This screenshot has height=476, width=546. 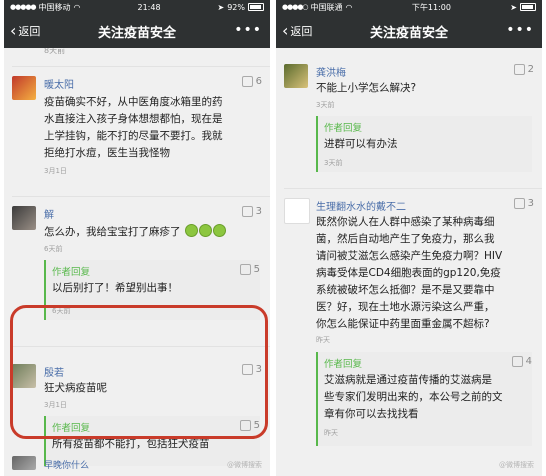 I want to click on like-button: 6, so click(x=251, y=81).